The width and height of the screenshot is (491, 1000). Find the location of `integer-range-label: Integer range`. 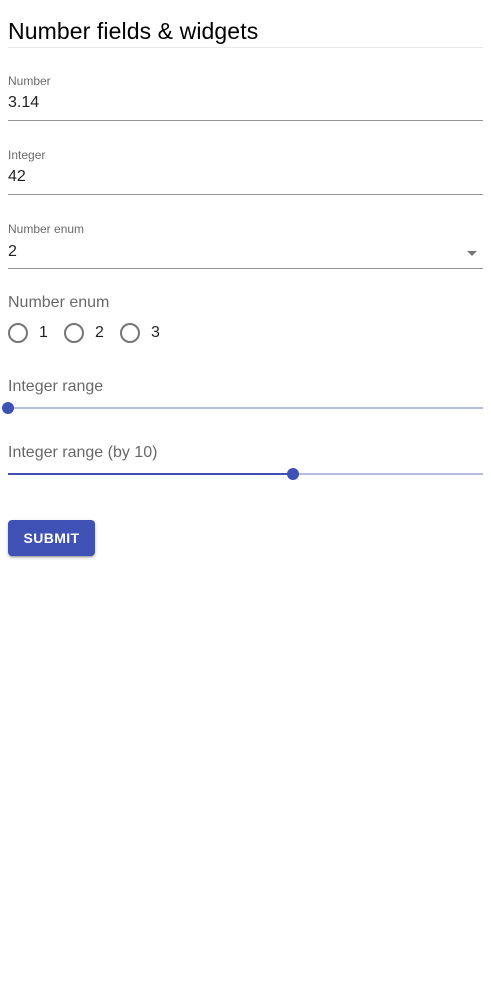

integer-range-label: Integer range is located at coordinates (56, 386).